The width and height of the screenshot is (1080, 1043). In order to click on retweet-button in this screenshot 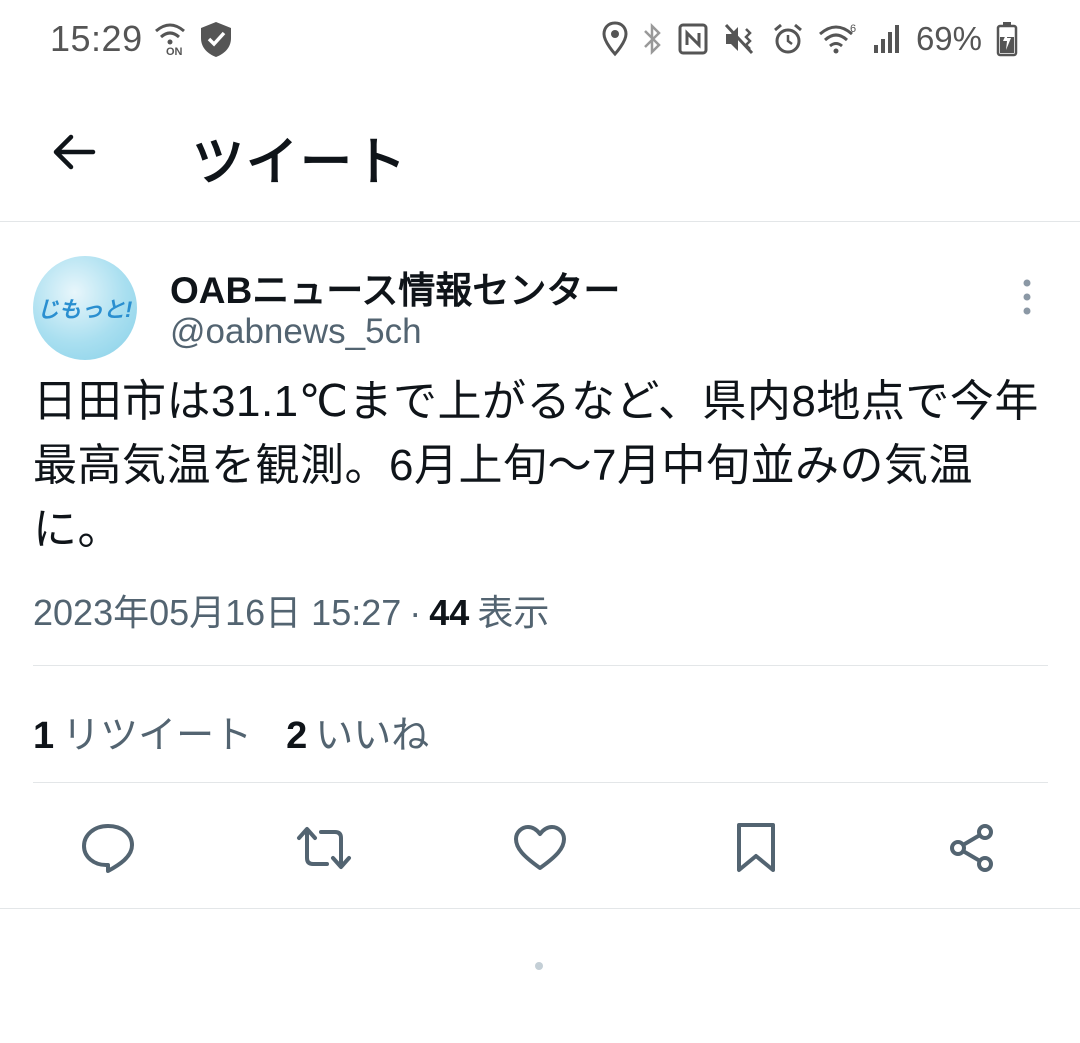, I will do `click(324, 848)`.